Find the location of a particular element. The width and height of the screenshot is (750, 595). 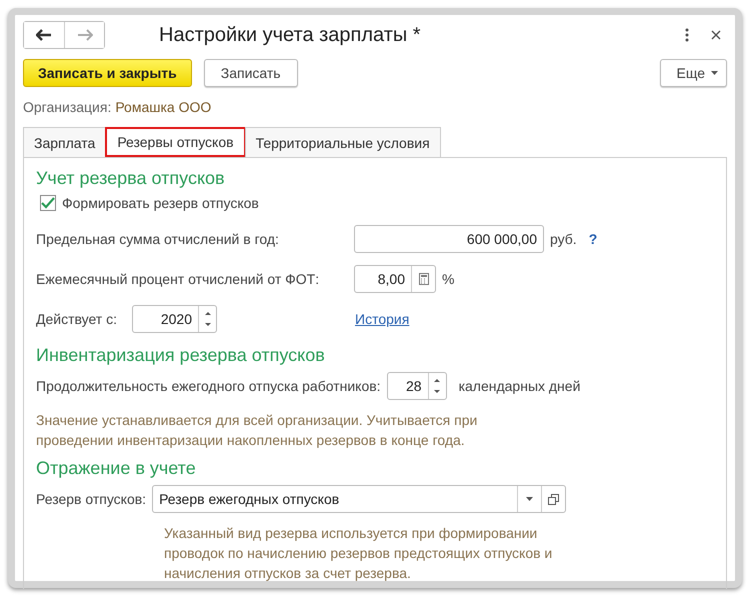

organization-value: Ромашка ООО is located at coordinates (163, 107).